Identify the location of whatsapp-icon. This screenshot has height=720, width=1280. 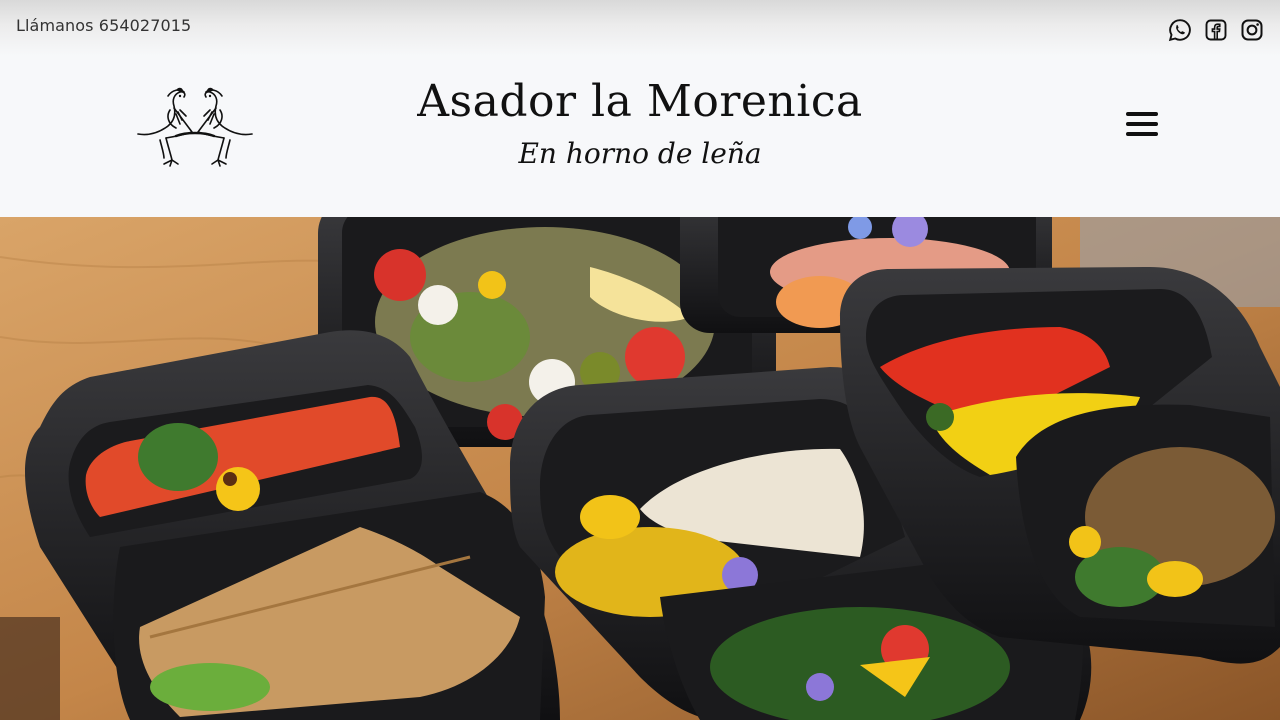
(1180, 30).